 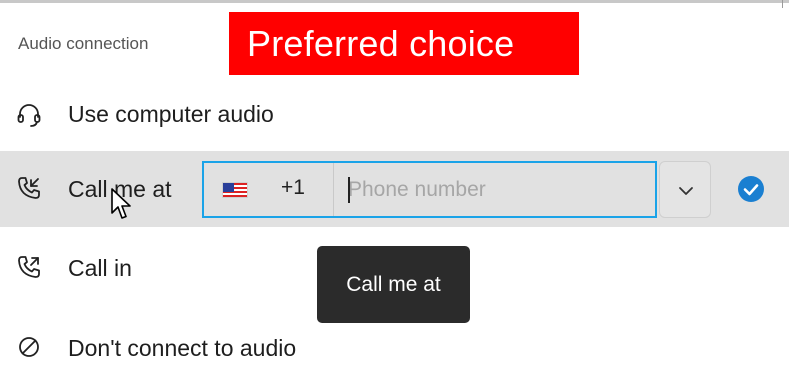 What do you see at coordinates (393, 284) in the screenshot?
I see `tooltip: Call me at` at bounding box center [393, 284].